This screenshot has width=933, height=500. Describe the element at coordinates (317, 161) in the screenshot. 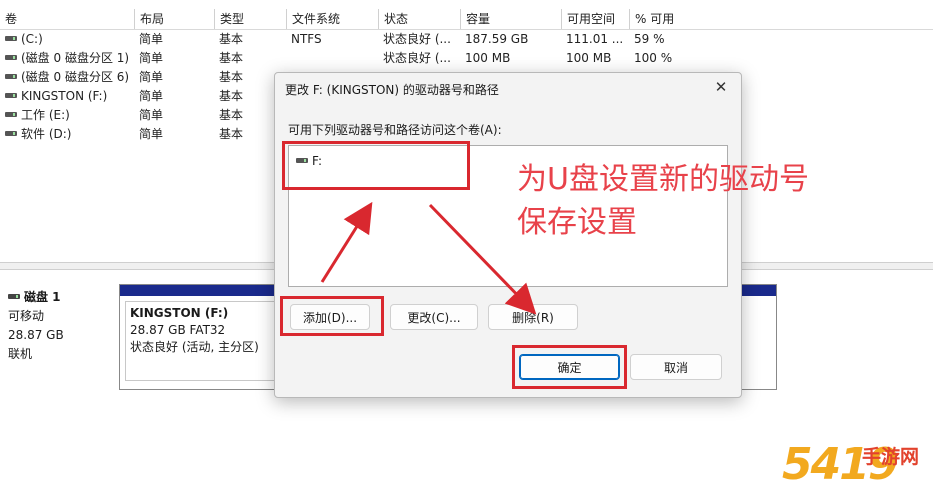

I see `drive-letter-label: F:` at that location.